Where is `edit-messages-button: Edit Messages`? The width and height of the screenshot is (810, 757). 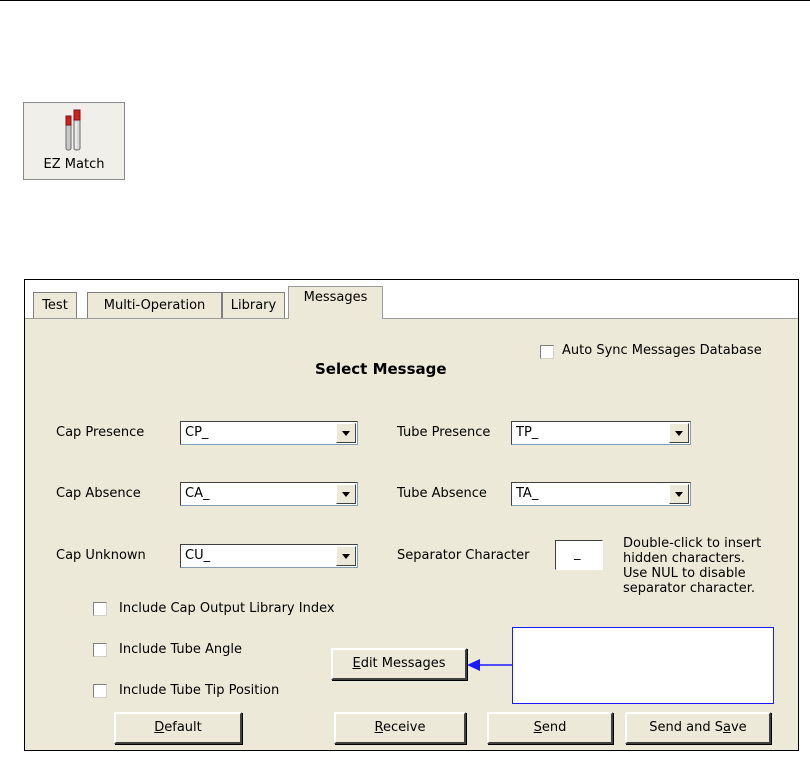 edit-messages-button: Edit Messages is located at coordinates (399, 664).